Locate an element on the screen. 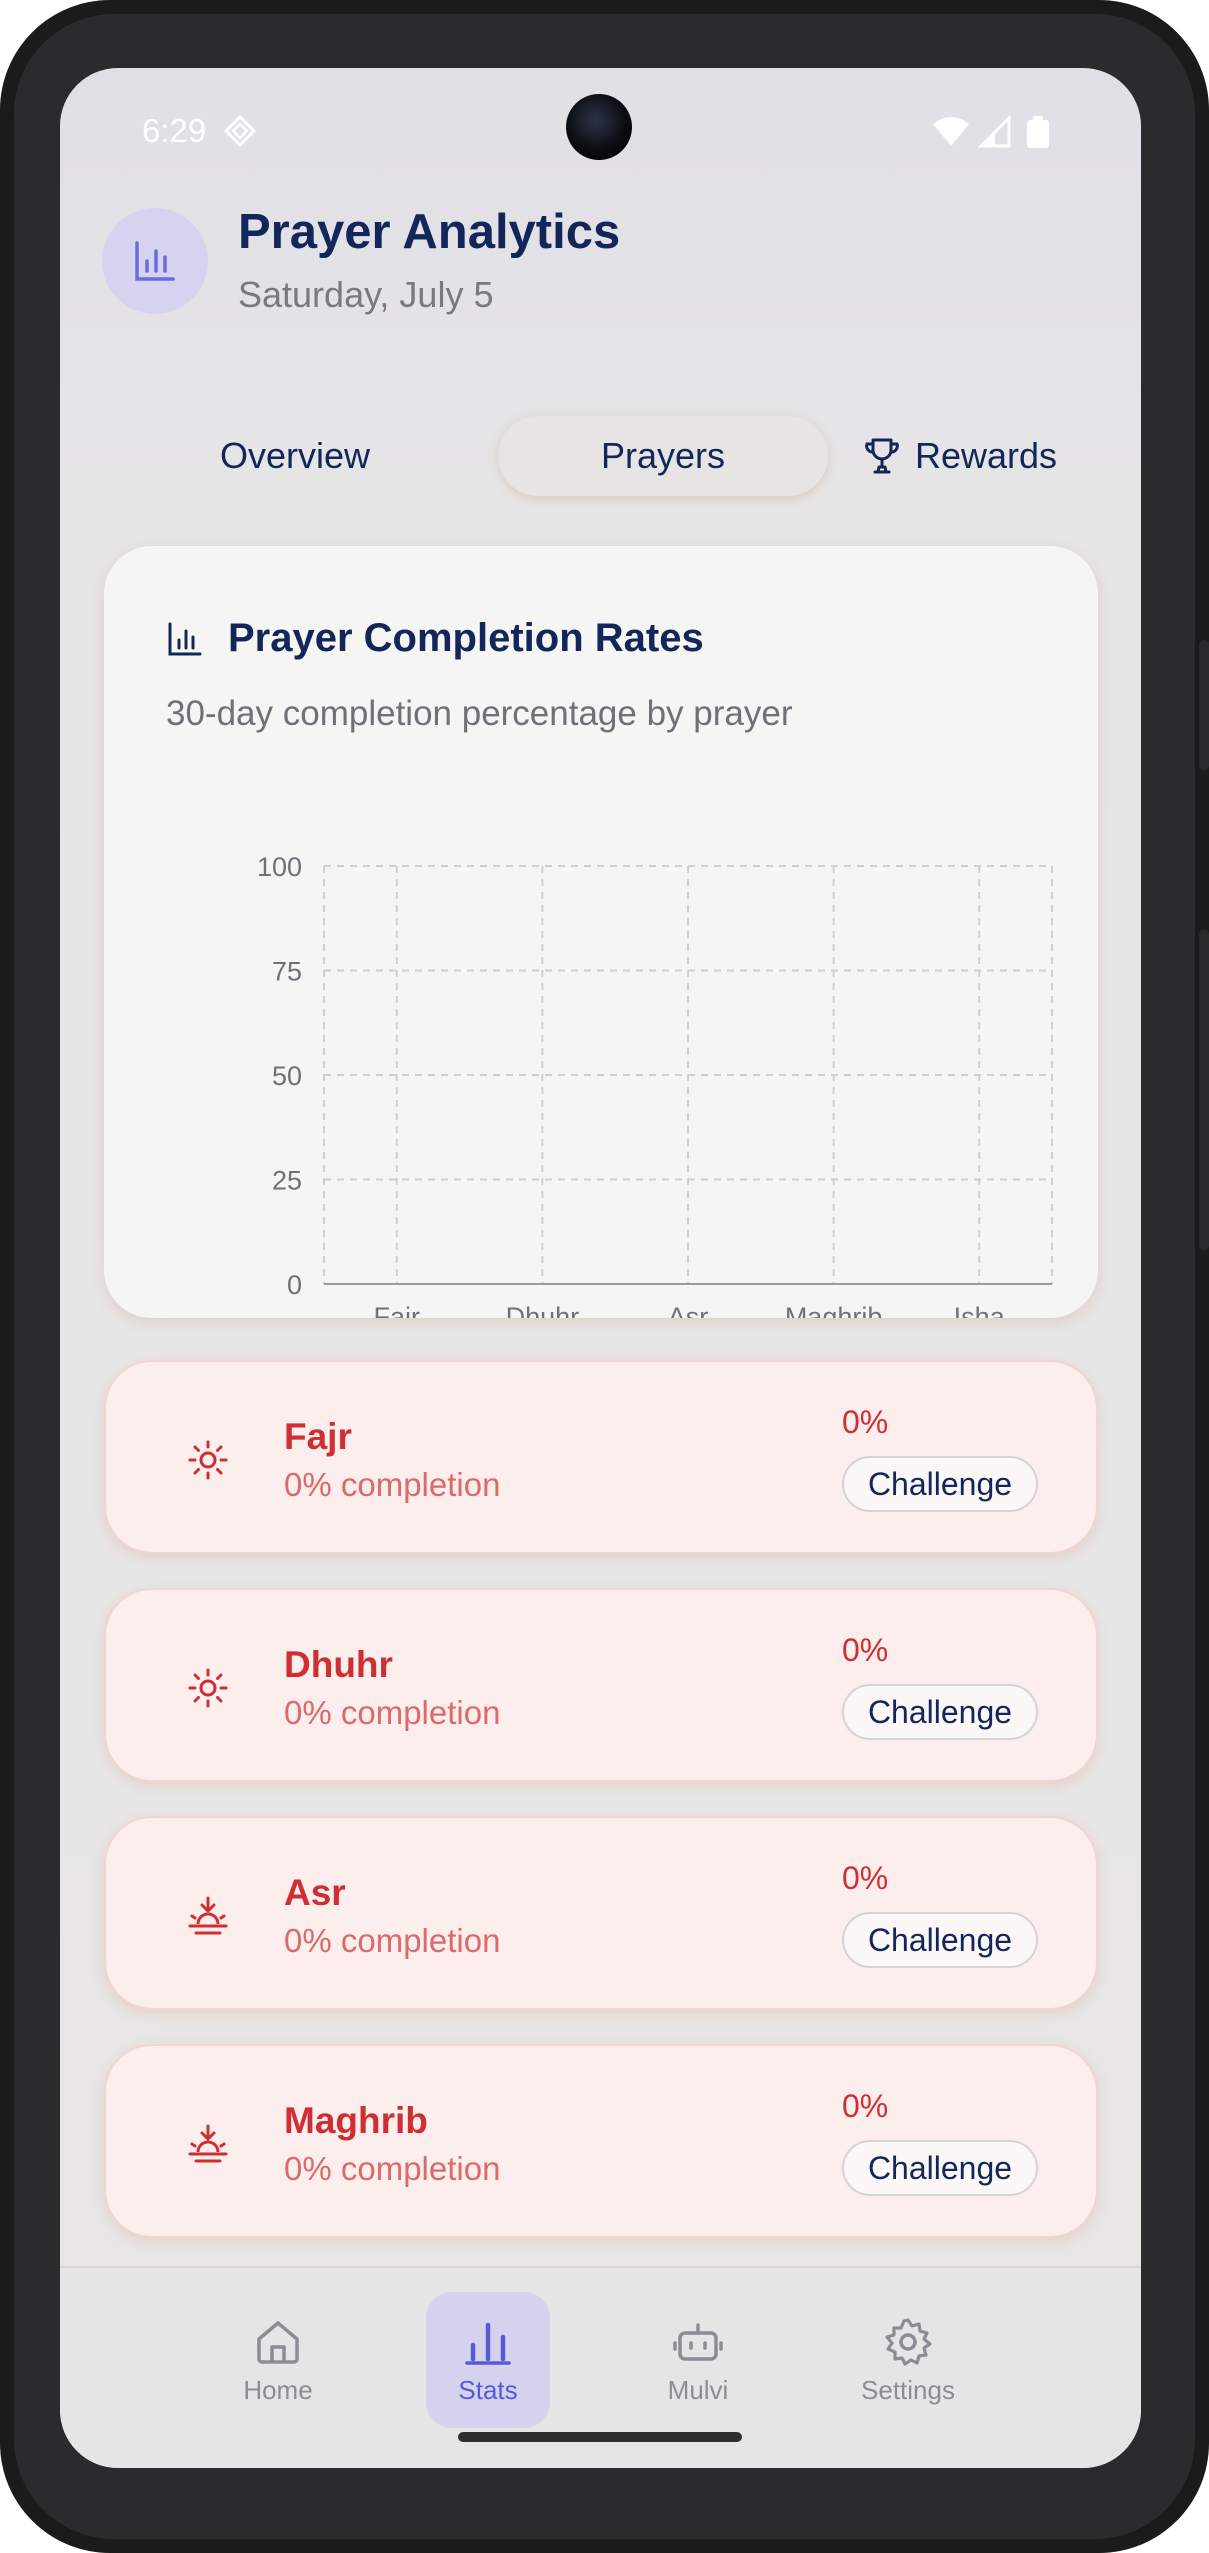 This screenshot has width=1209, height=2553. wifi-icon is located at coordinates (951, 131).